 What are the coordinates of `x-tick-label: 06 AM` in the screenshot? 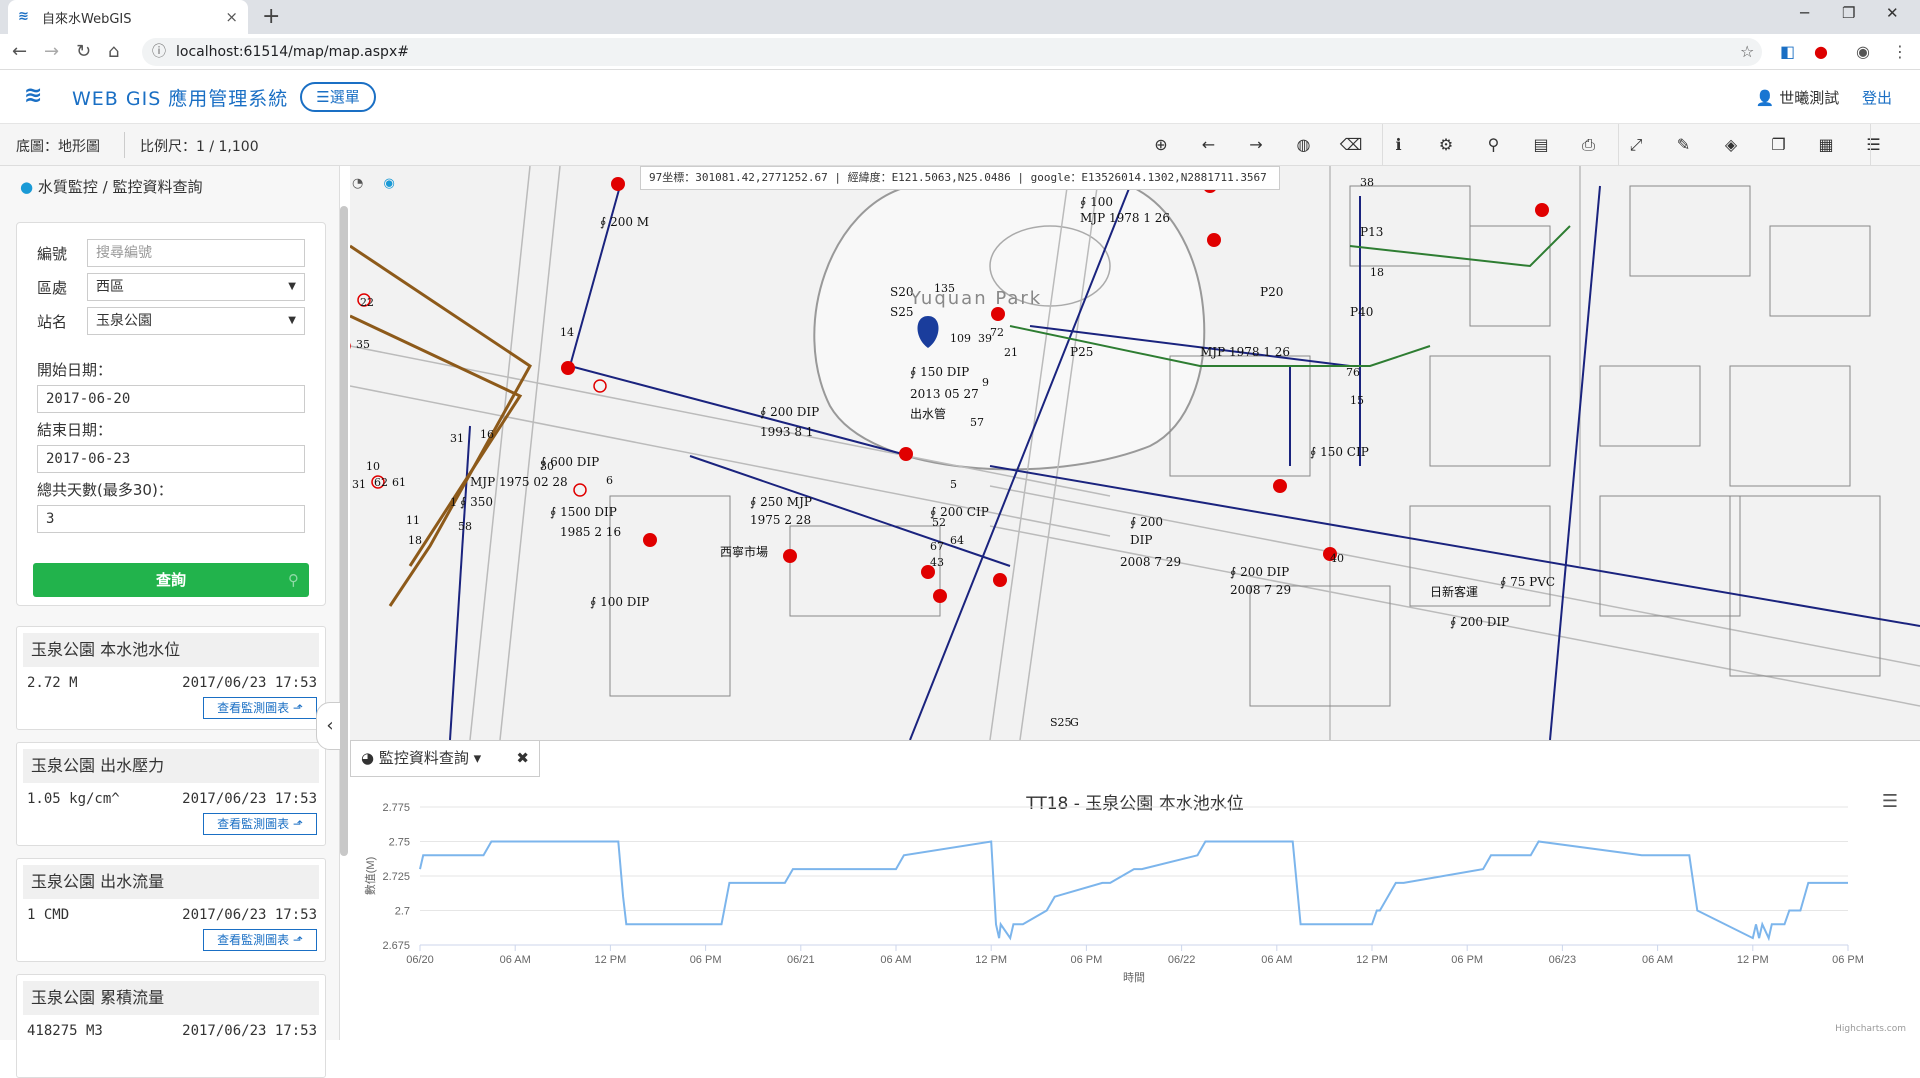 It's located at (895, 960).